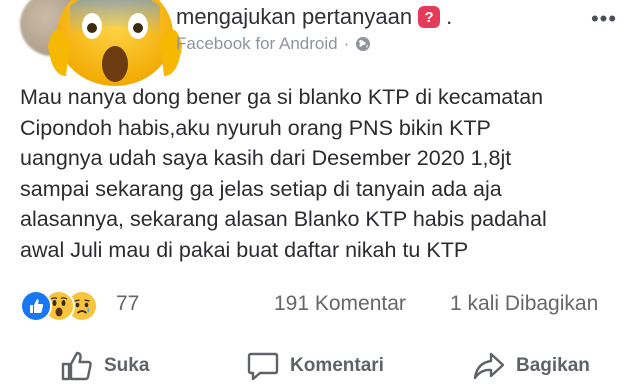 This screenshot has height=384, width=640. I want to click on like-icon, so click(36, 306).